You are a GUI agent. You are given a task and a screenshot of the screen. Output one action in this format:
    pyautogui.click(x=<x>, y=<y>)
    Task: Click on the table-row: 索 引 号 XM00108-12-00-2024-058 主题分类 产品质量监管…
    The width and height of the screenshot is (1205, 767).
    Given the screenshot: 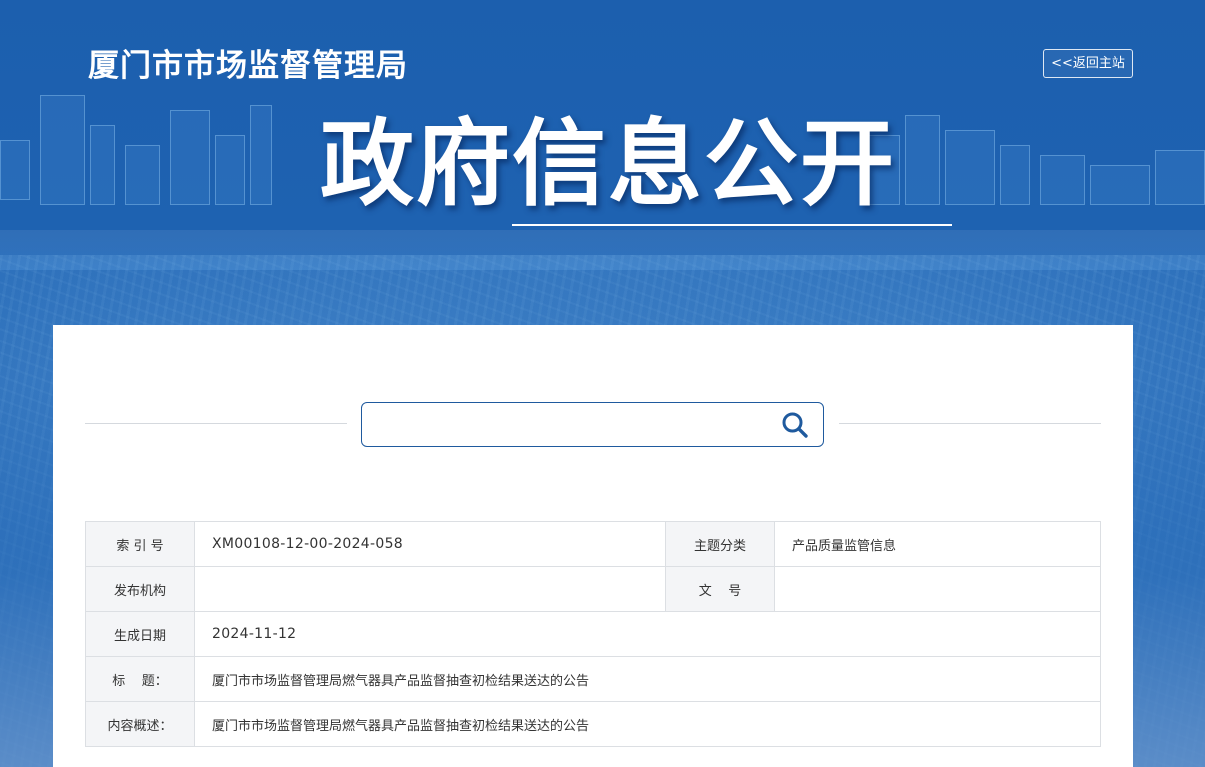 What is the action you would take?
    pyautogui.click(x=593, y=544)
    